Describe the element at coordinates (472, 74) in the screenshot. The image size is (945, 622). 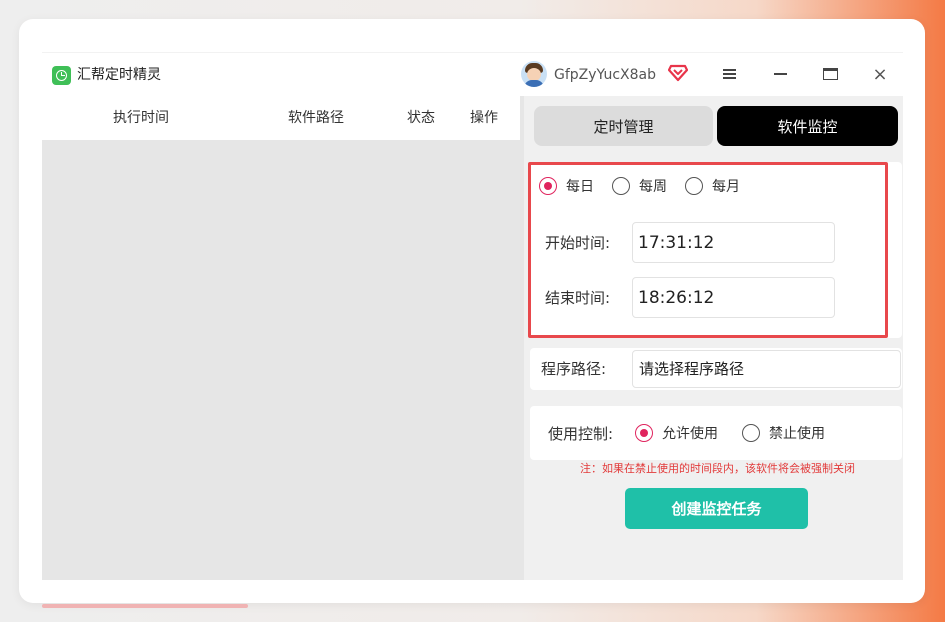
I see `title-bar: 汇帮定时精灵 GfpZyYucX8ab ×` at that location.